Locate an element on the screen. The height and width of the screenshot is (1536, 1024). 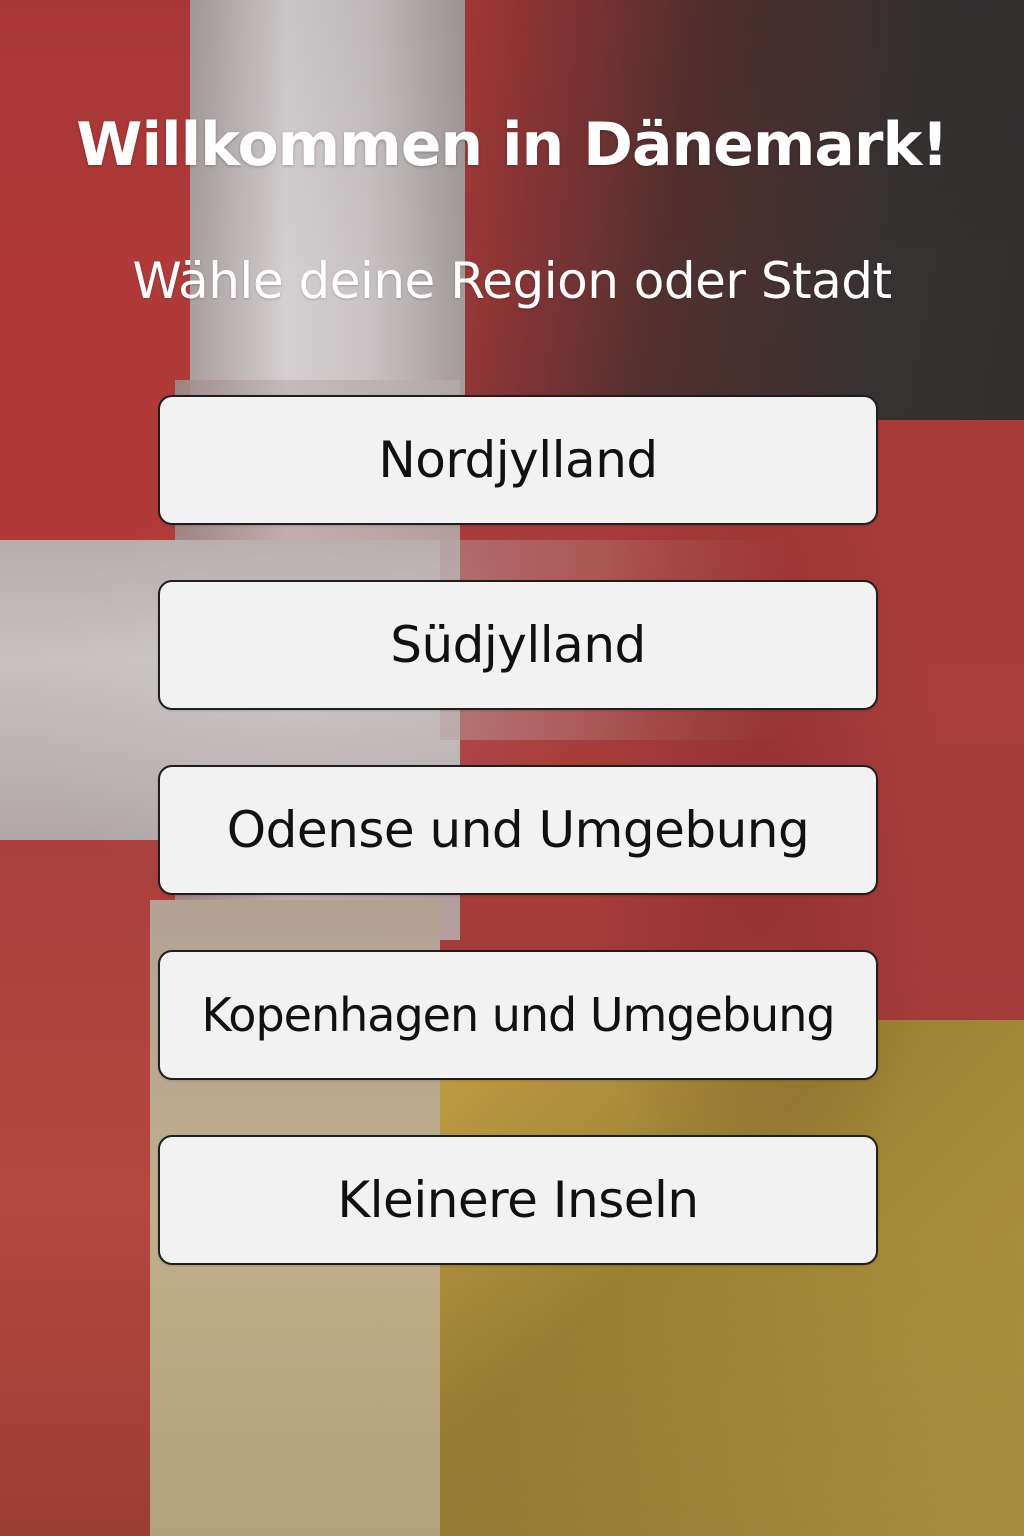
page-subtitle: Wähle deine Region oder Stadt is located at coordinates (512, 281).